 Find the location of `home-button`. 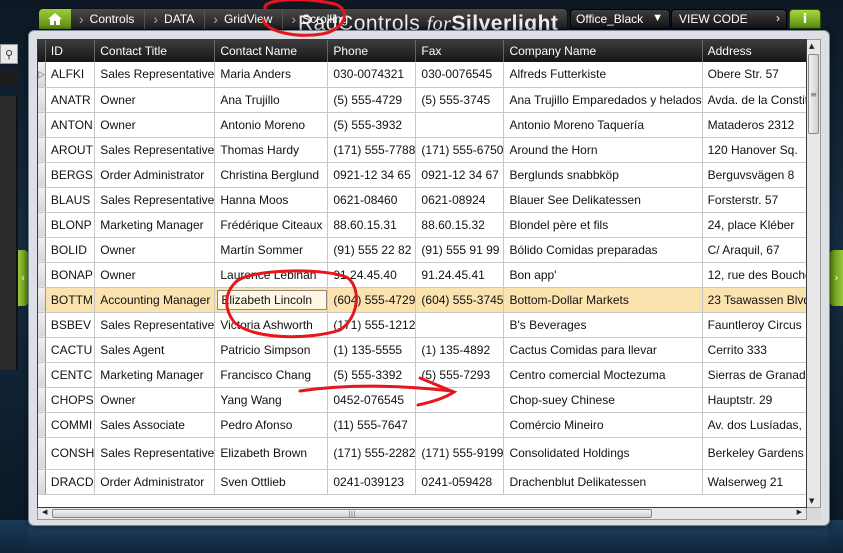

home-button is located at coordinates (55, 19).